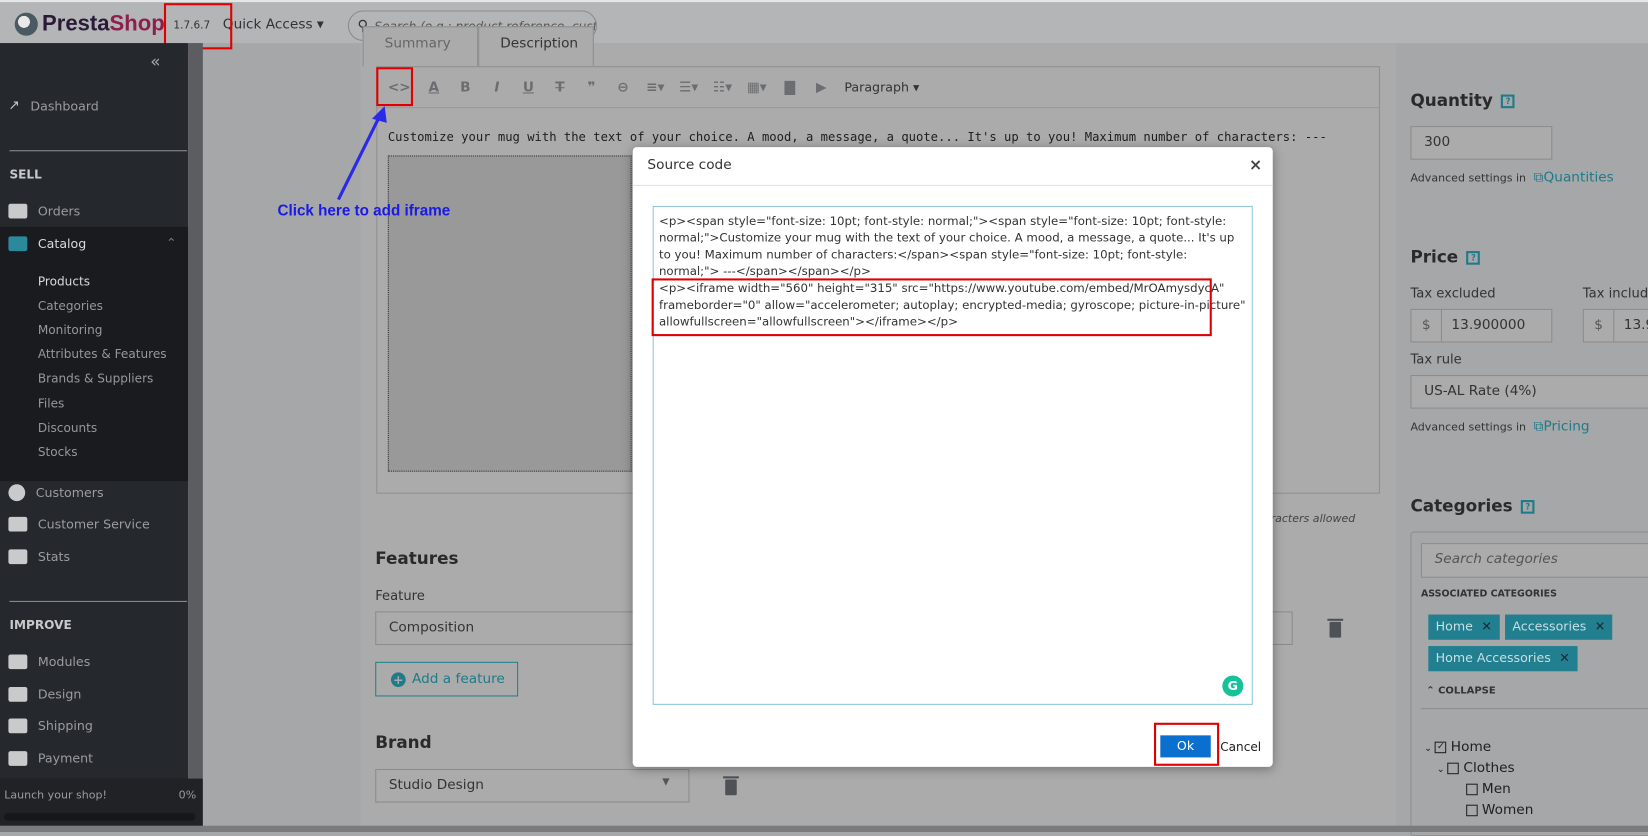 The height and width of the screenshot is (836, 1648). Describe the element at coordinates (102, 354) in the screenshot. I see `submenu-attributes-features: Attributes & Features` at that location.